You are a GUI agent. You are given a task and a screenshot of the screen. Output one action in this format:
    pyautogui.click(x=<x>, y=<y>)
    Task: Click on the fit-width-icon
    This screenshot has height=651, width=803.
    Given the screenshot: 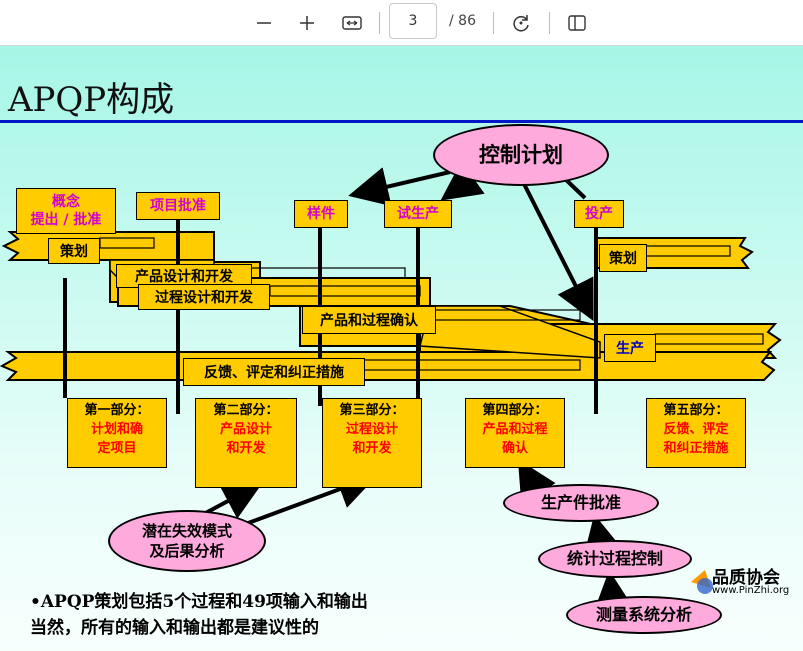 What is the action you would take?
    pyautogui.click(x=352, y=23)
    